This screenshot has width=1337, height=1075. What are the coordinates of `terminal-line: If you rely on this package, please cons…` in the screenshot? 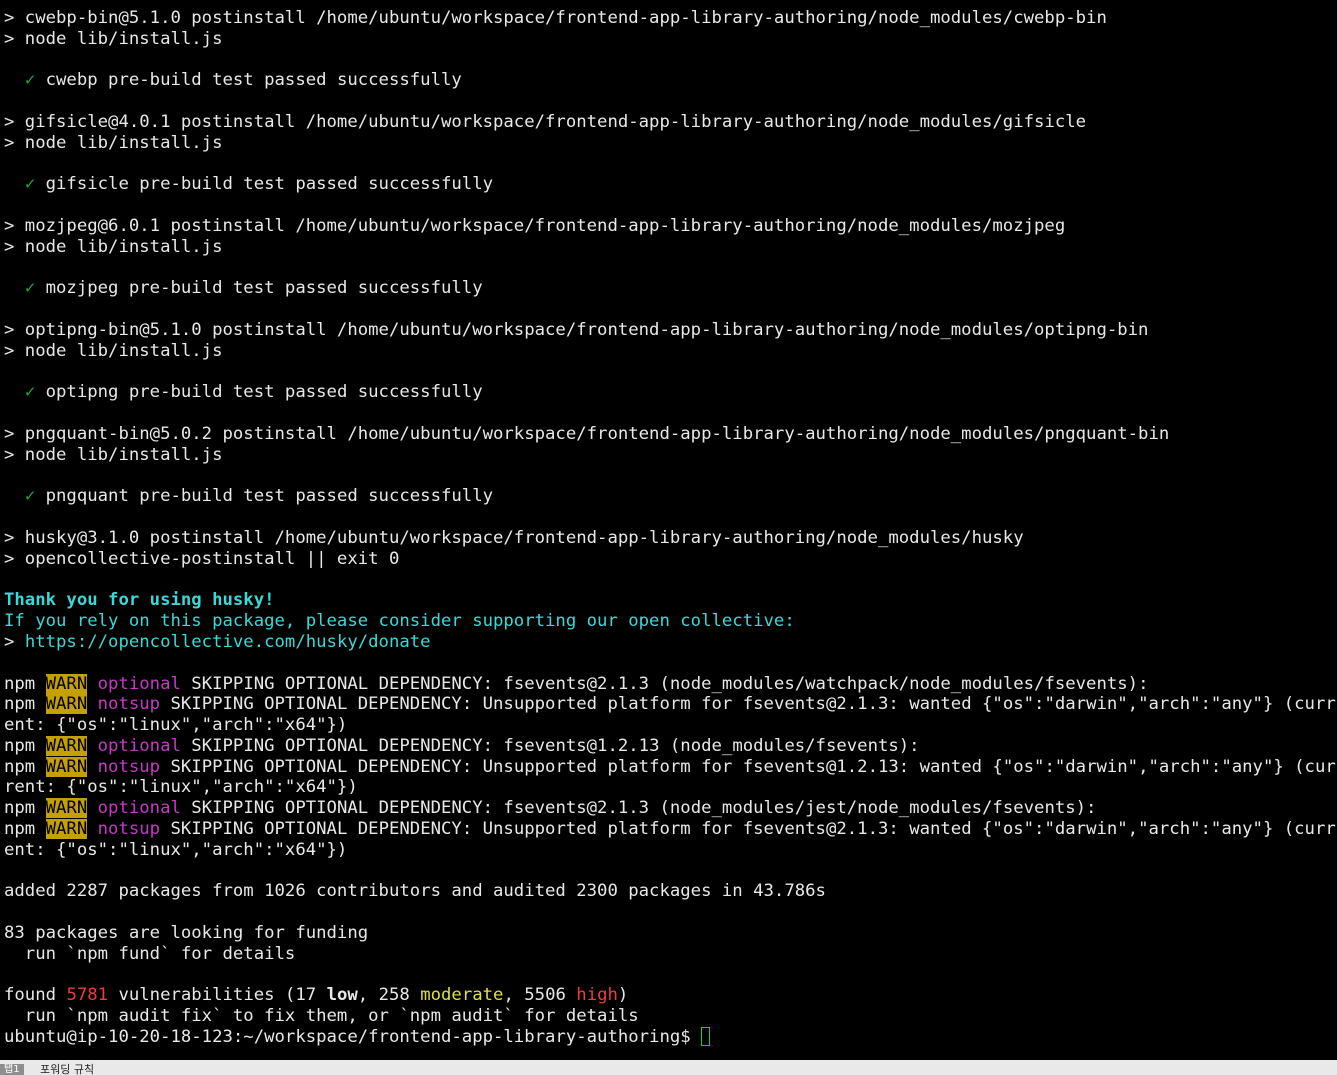 It's located at (399, 621).